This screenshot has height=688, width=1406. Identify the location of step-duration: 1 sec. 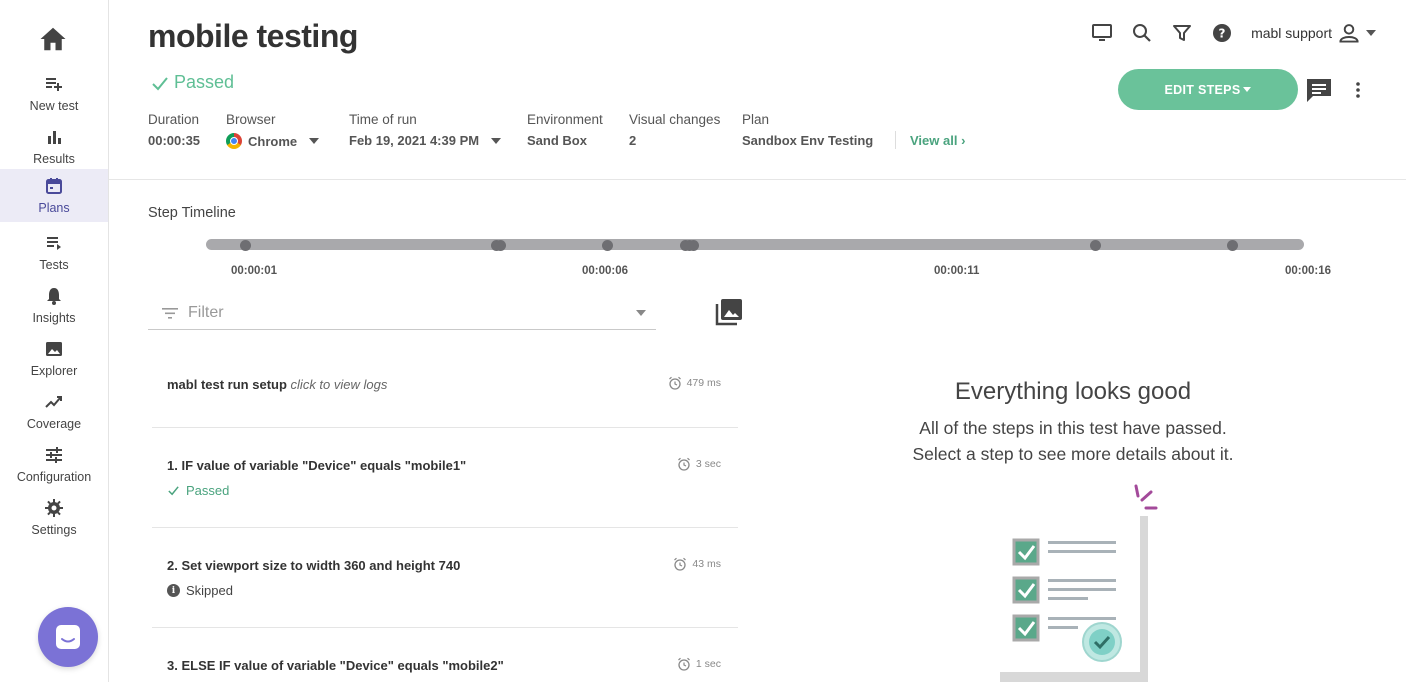
(699, 664).